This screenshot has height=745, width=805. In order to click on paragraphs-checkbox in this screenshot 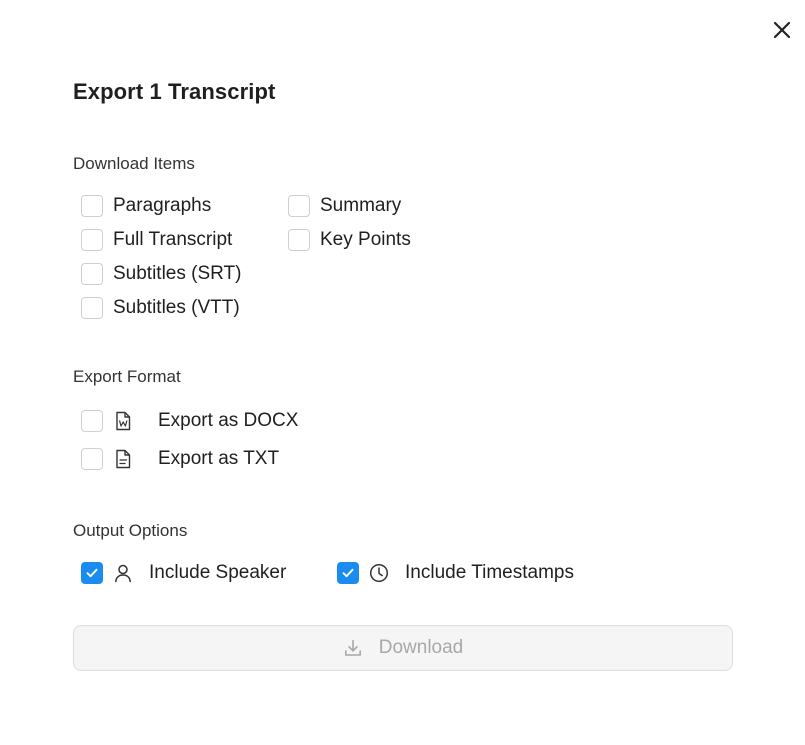, I will do `click(92, 206)`.